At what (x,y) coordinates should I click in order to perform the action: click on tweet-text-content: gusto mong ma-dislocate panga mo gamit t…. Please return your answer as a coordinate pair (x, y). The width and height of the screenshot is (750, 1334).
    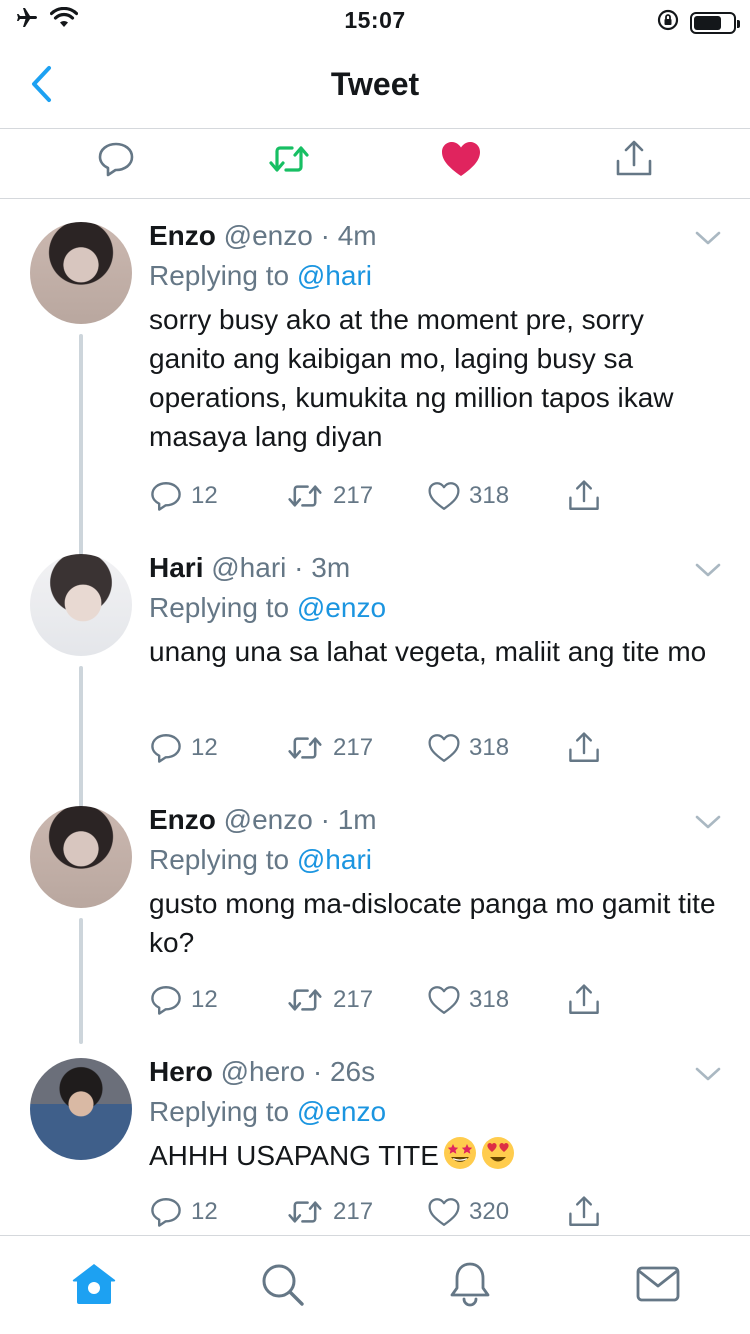
    Looking at the image, I should click on (432, 923).